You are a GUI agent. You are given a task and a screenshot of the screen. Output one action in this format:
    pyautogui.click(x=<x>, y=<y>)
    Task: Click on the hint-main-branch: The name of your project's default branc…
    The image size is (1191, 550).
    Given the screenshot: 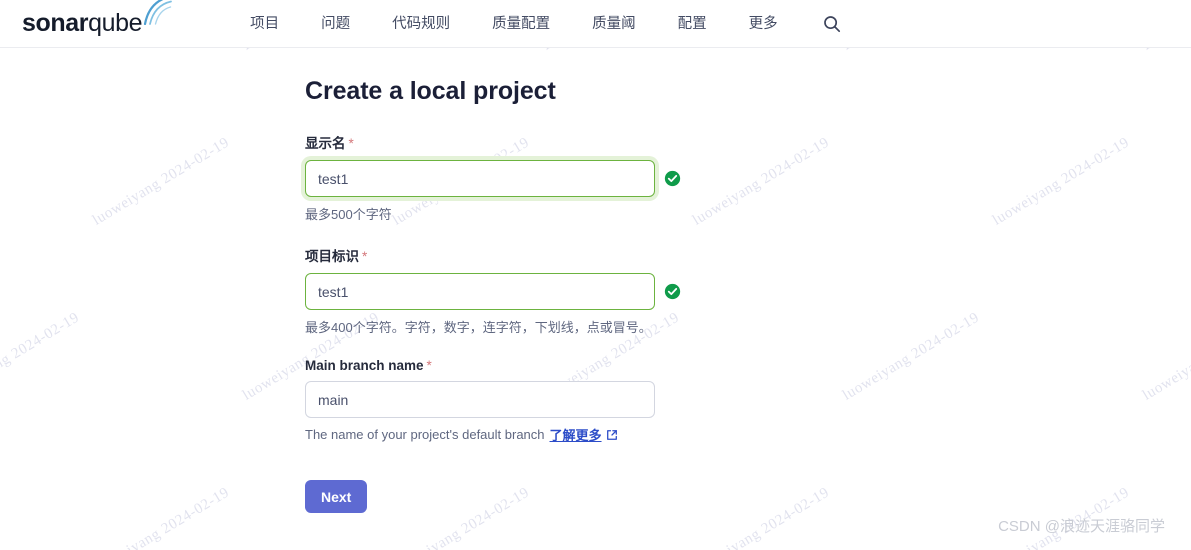 What is the action you would take?
    pyautogui.click(x=748, y=434)
    